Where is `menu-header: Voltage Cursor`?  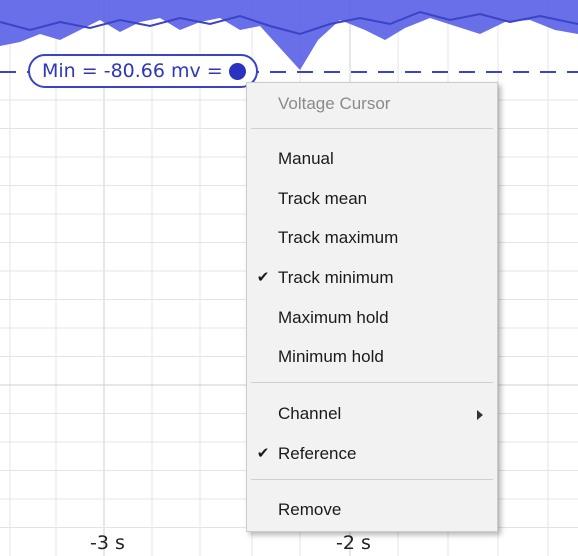 menu-header: Voltage Cursor is located at coordinates (334, 103).